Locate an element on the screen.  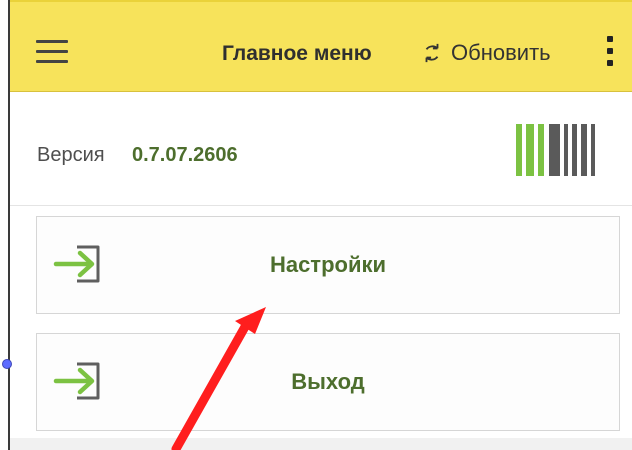
refresh-label: Обновить is located at coordinates (501, 52).